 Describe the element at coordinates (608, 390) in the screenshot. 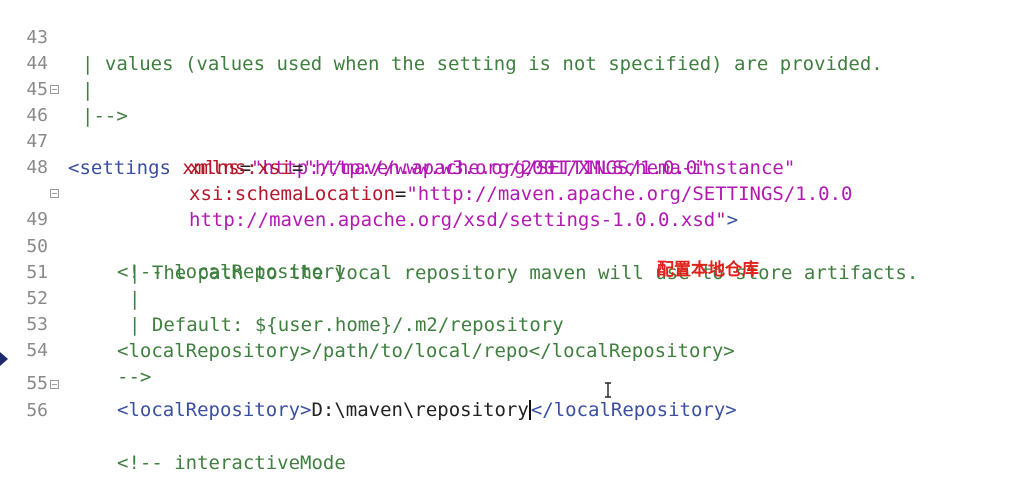

I see `text-cursor-icon` at that location.